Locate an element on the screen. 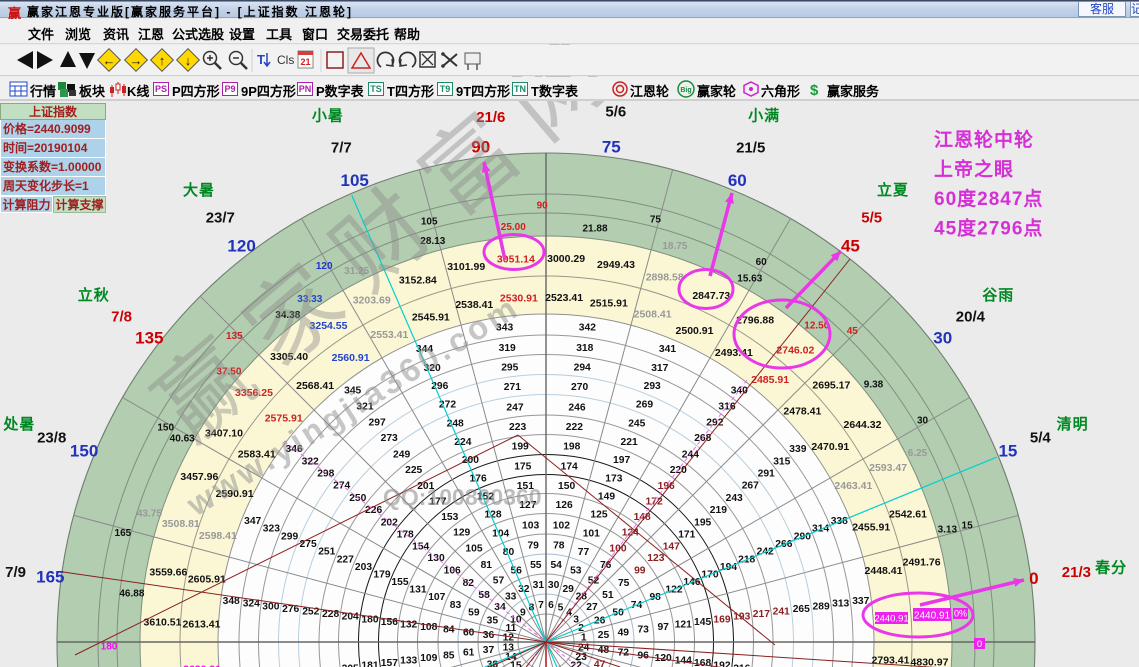 The width and height of the screenshot is (1139, 667). svg-text: 37 is located at coordinates (489, 650).